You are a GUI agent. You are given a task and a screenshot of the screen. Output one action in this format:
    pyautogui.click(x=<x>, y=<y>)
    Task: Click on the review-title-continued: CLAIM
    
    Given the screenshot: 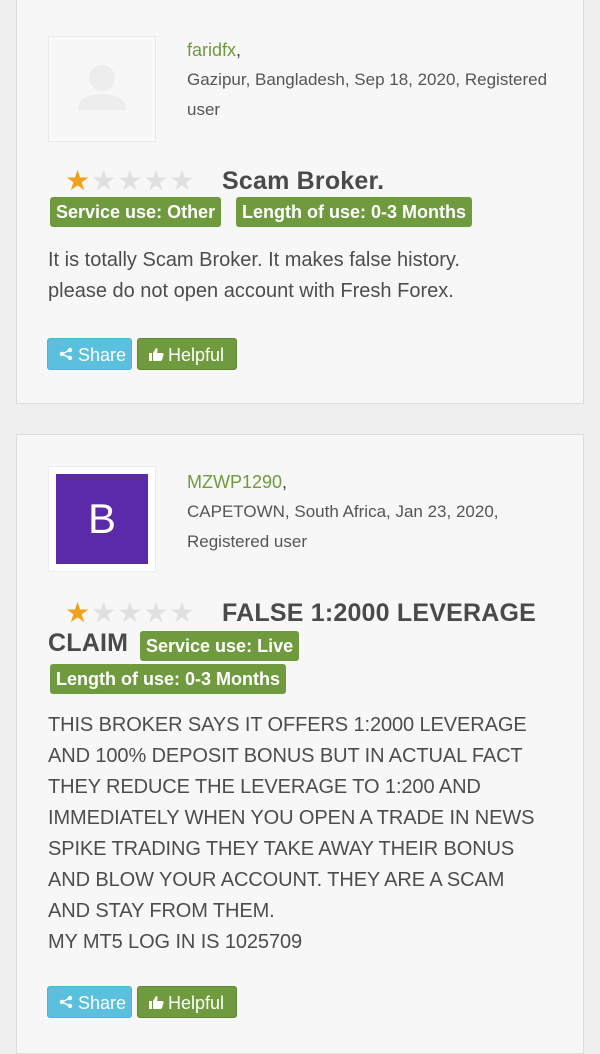 What is the action you would take?
    pyautogui.click(x=88, y=643)
    